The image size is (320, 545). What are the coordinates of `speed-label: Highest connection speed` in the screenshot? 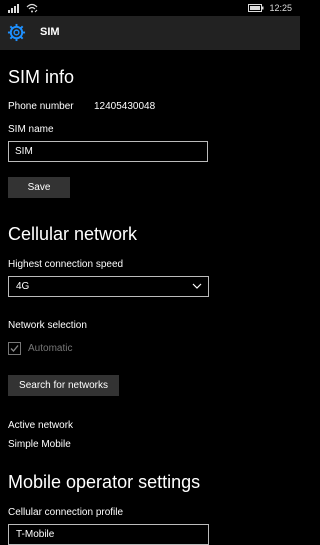 It's located at (66, 264).